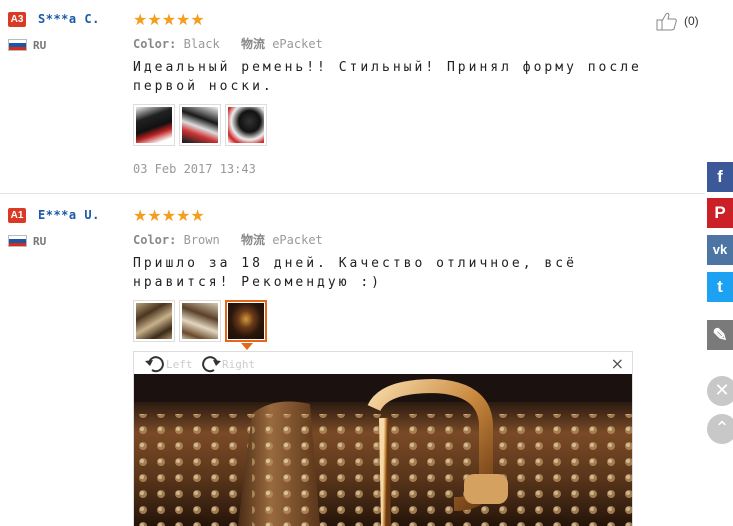 This screenshot has width=733, height=526. What do you see at coordinates (720, 213) in the screenshot?
I see `pinterest-share-button: P` at bounding box center [720, 213].